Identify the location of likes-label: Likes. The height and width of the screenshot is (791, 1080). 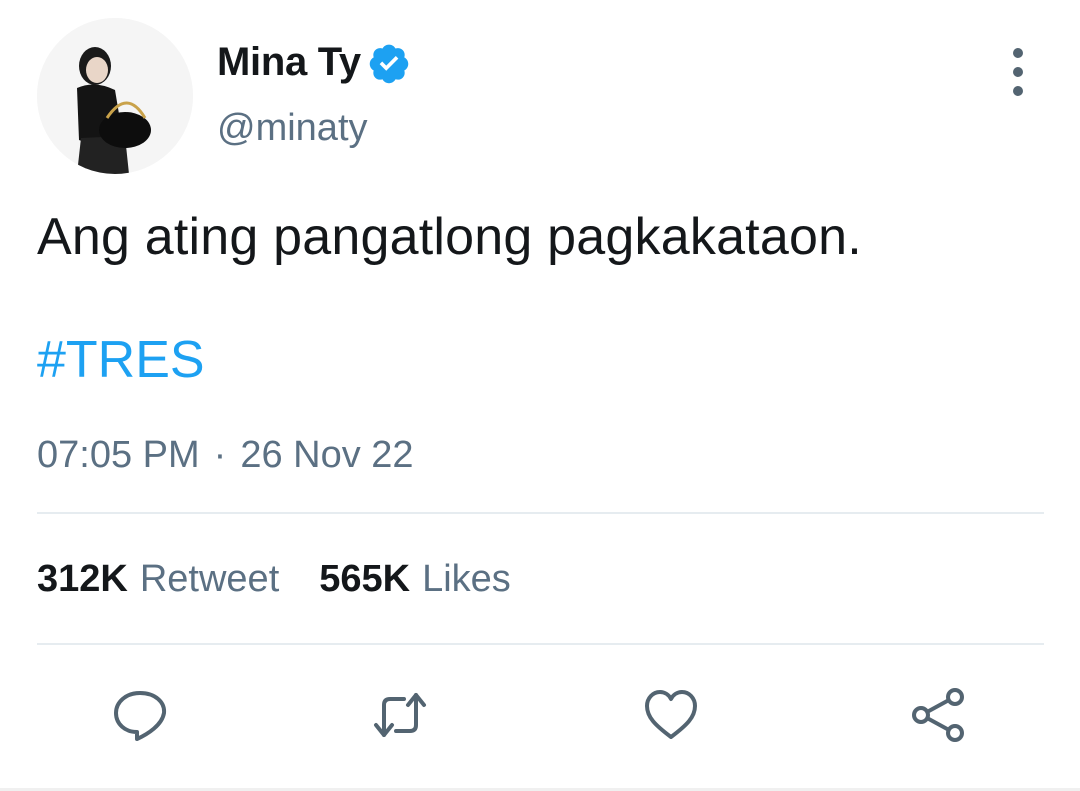
(466, 579).